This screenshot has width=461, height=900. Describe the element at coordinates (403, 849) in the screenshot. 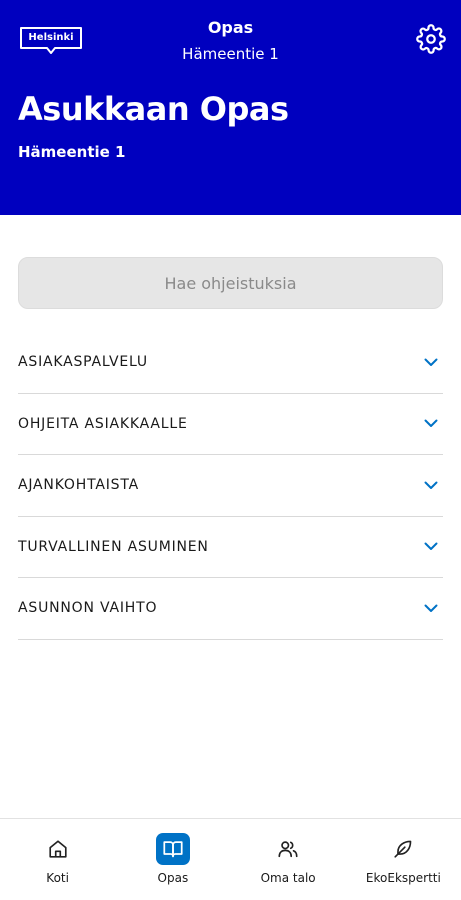

I see `leaf-icon` at that location.